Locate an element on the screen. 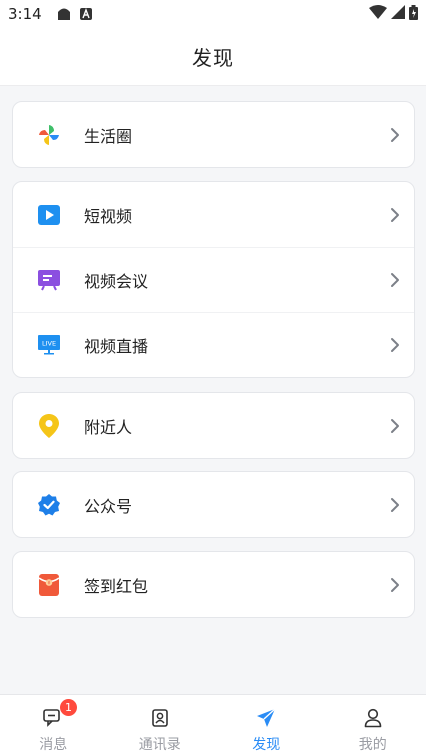 The image size is (426, 755). bottom-tab-bar: 1 消息 通讯录 发现 我的 is located at coordinates (213, 724).